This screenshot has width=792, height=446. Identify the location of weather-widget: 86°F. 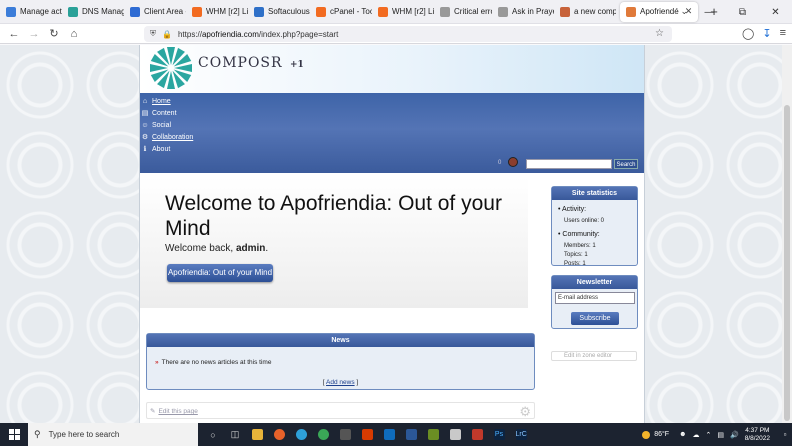
(655, 434).